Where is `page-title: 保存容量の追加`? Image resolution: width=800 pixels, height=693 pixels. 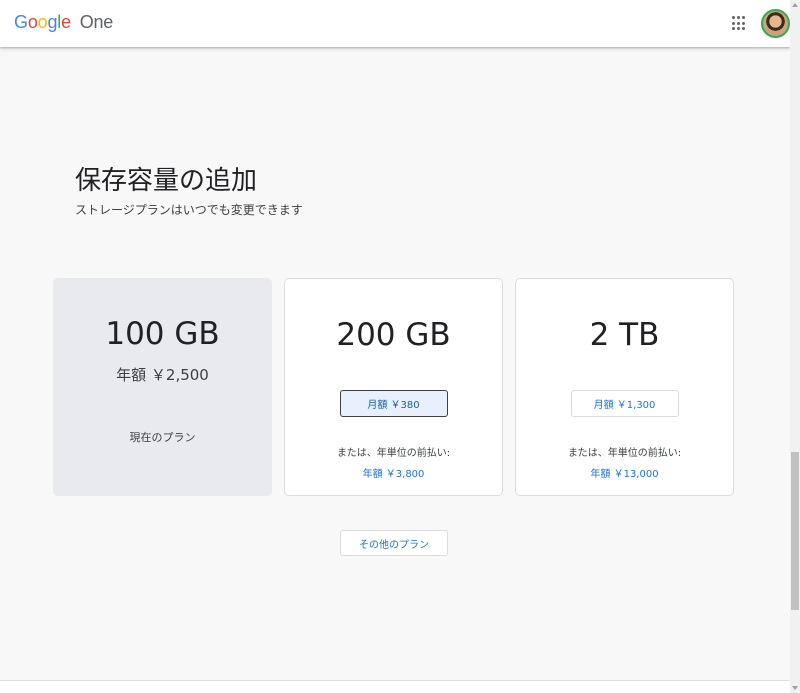 page-title: 保存容量の追加 is located at coordinates (166, 181).